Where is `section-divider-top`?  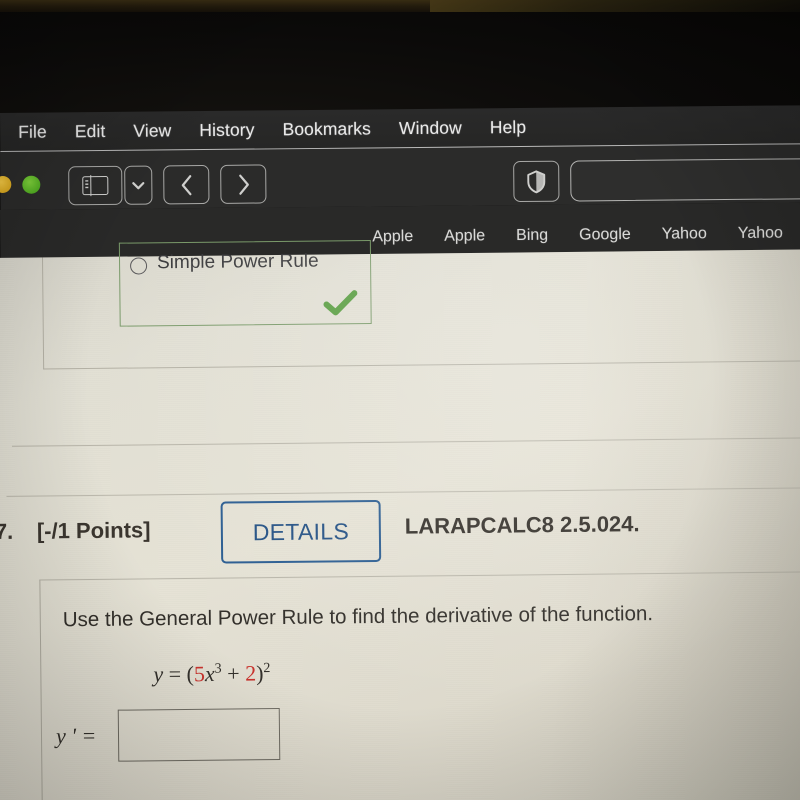
section-divider-top is located at coordinates (405, 442).